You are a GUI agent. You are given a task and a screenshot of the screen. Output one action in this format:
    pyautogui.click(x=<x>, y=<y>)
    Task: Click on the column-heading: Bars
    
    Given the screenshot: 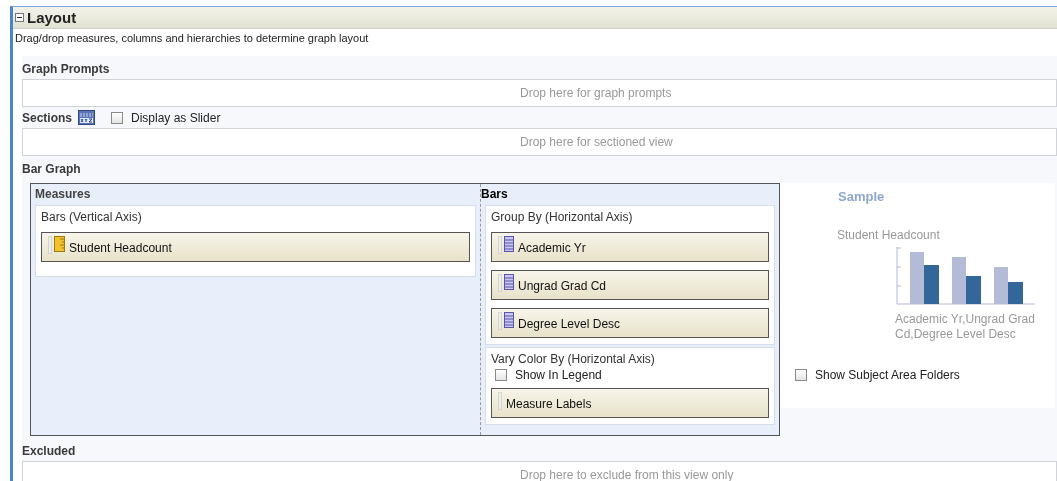 What is the action you would take?
    pyautogui.click(x=495, y=194)
    